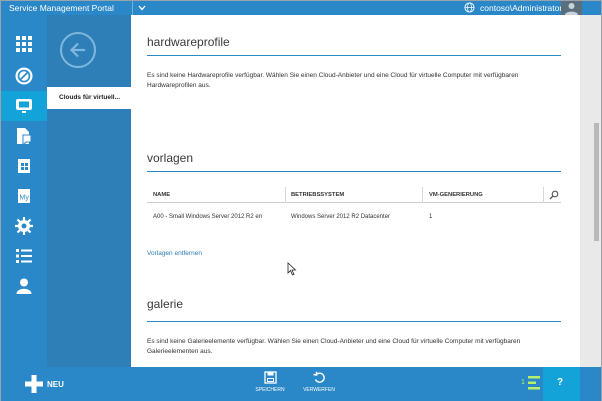  Describe the element at coordinates (354, 55) in the screenshot. I see `hardwareprofile-divider` at that location.